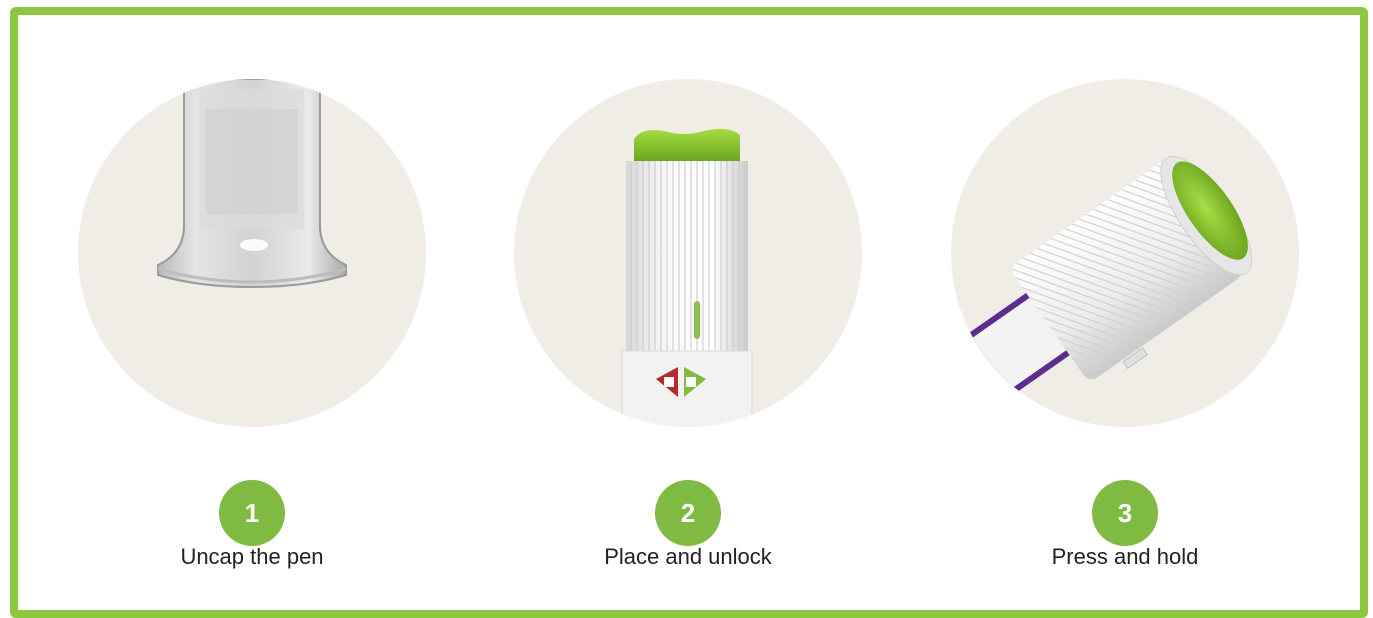 This screenshot has width=1373, height=618. What do you see at coordinates (1125, 513) in the screenshot?
I see `step-3-number-badge: 3` at bounding box center [1125, 513].